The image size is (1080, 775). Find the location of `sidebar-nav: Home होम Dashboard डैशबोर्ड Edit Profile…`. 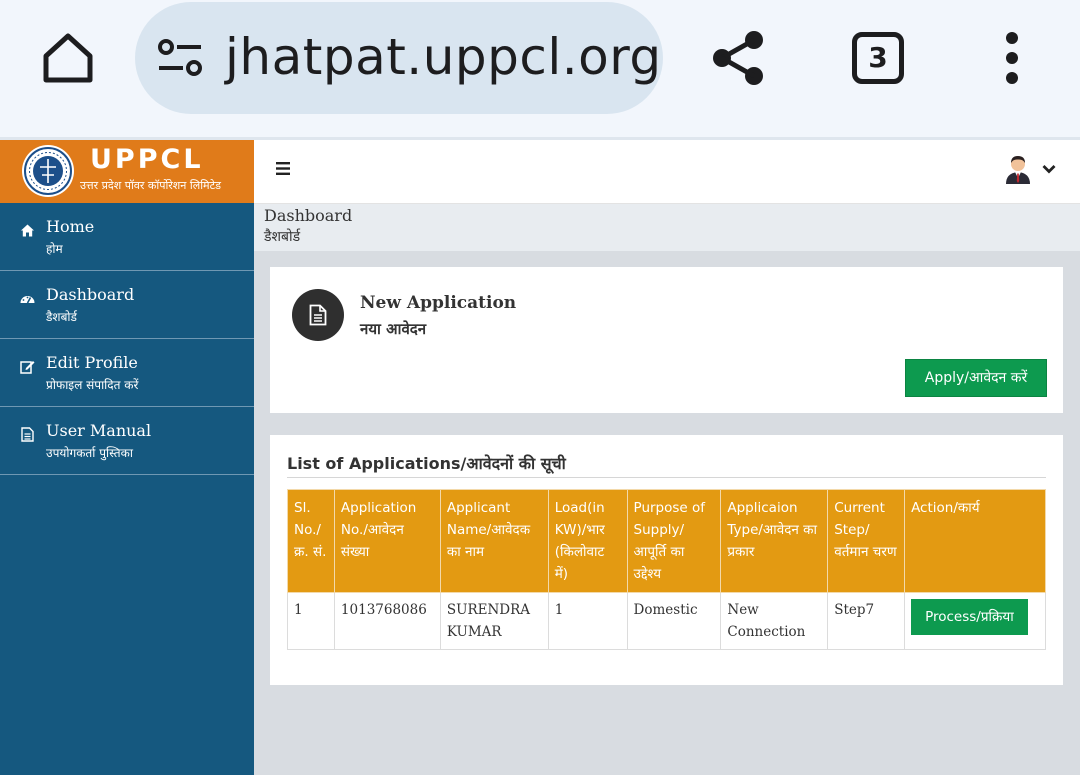

sidebar-nav: Home होम Dashboard डैशबोर्ड Edit Profile… is located at coordinates (127, 339).